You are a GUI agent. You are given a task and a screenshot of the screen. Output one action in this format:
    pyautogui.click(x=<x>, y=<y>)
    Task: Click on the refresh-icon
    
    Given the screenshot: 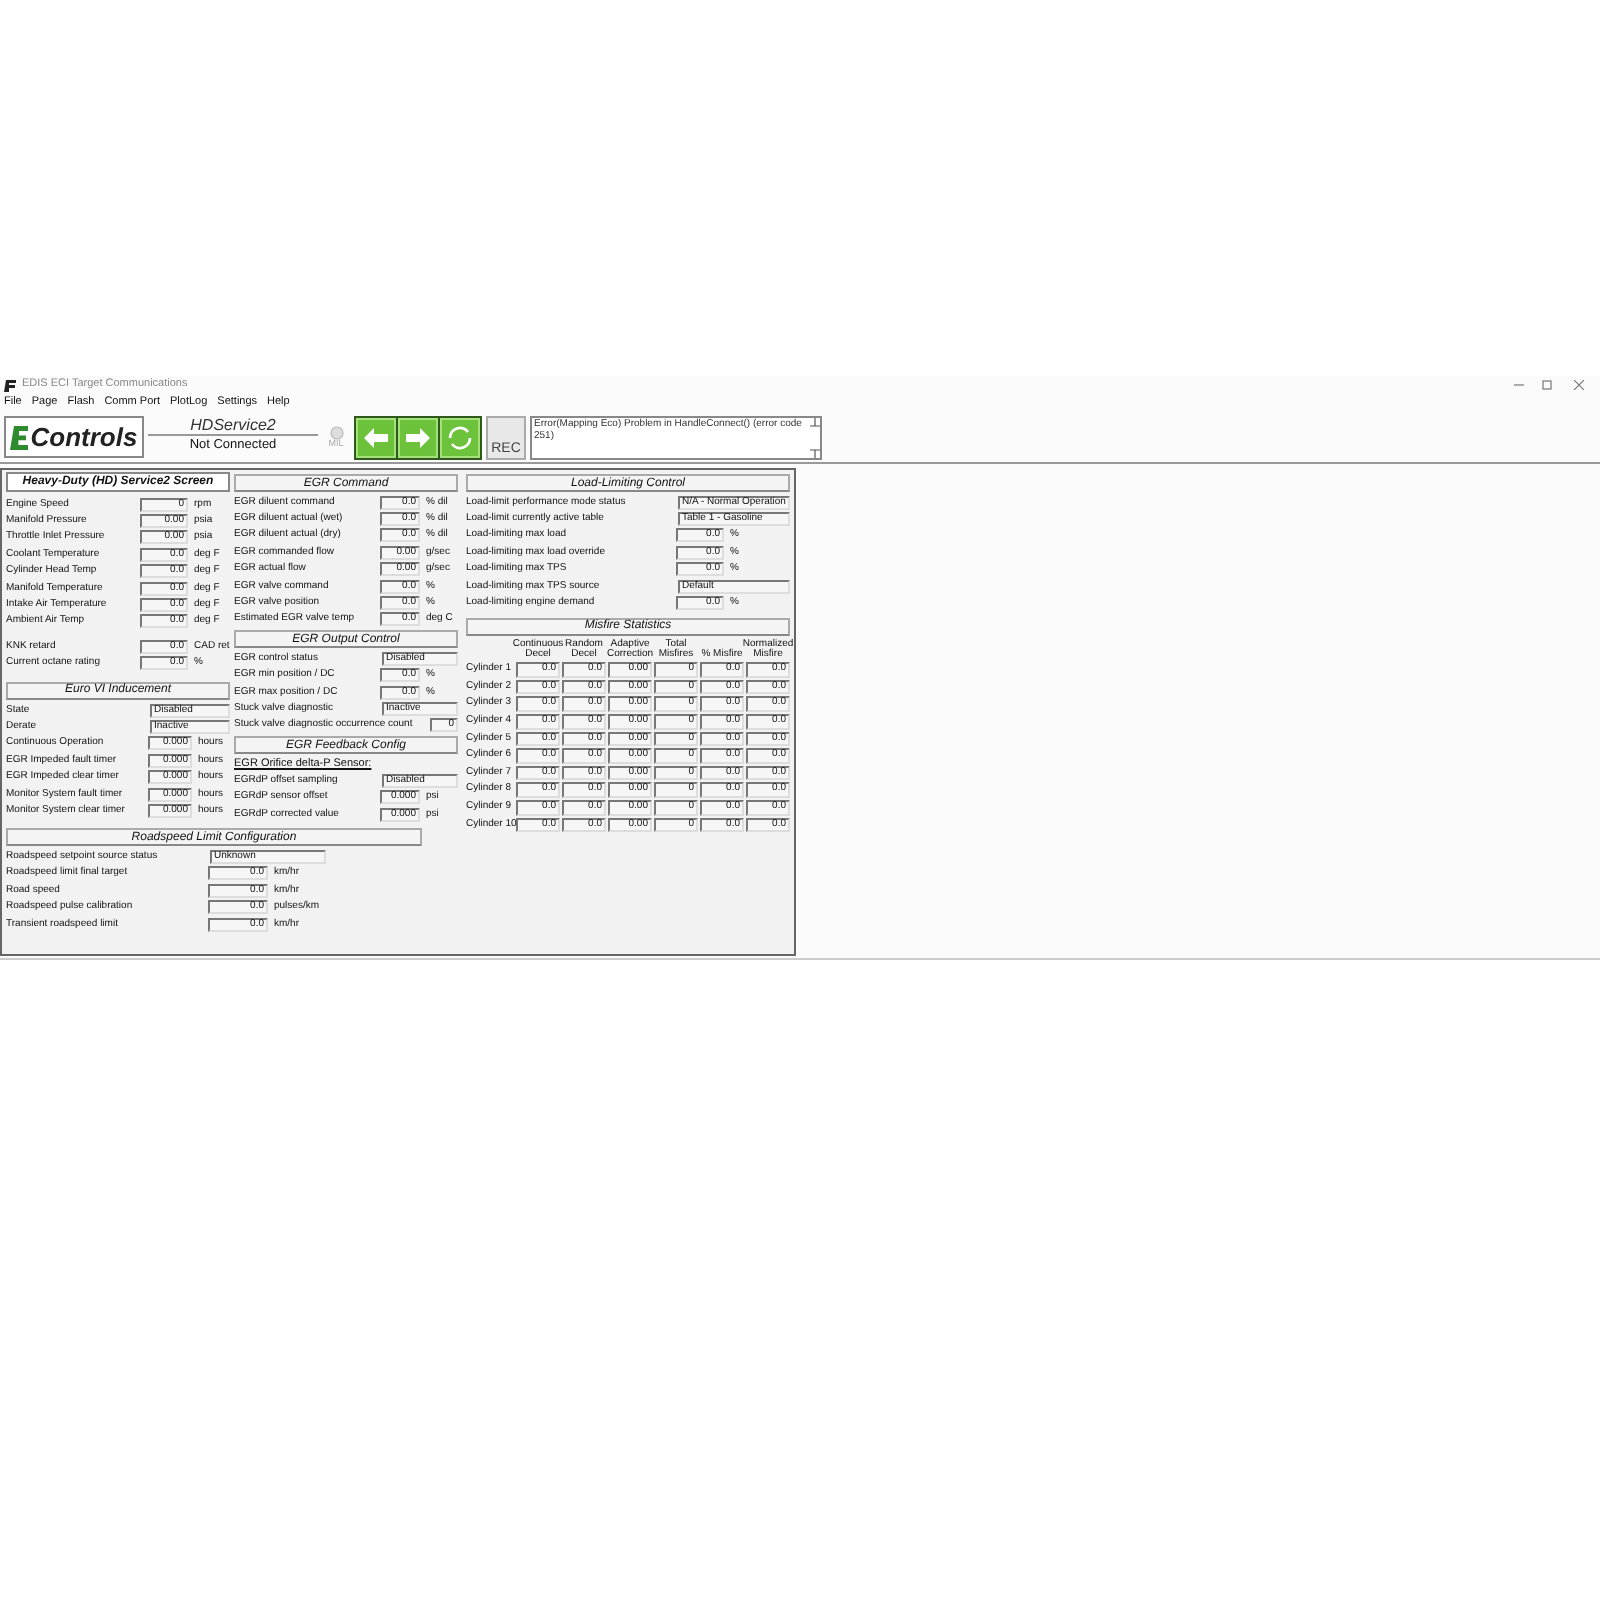 What is the action you would take?
    pyautogui.click(x=460, y=437)
    